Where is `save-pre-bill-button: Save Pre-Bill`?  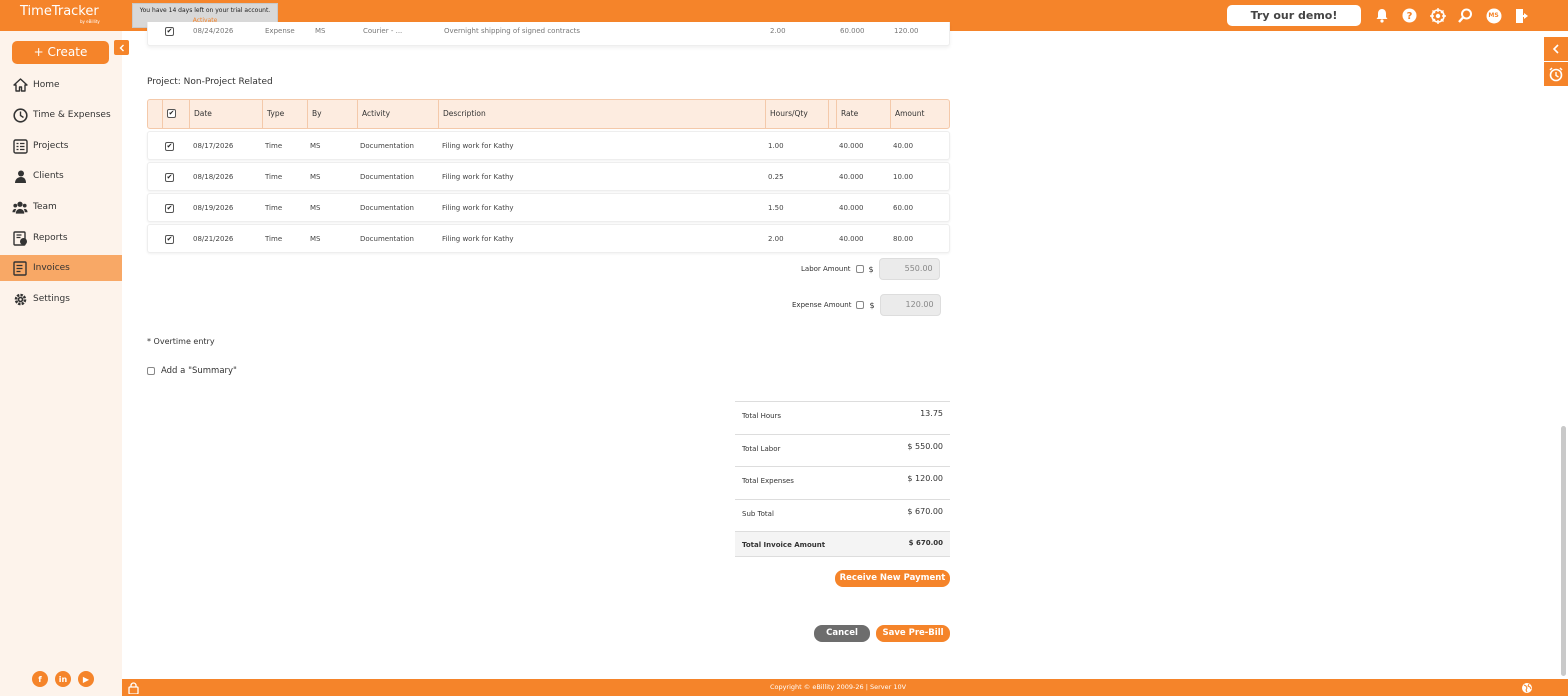 save-pre-bill-button: Save Pre-Bill is located at coordinates (913, 633).